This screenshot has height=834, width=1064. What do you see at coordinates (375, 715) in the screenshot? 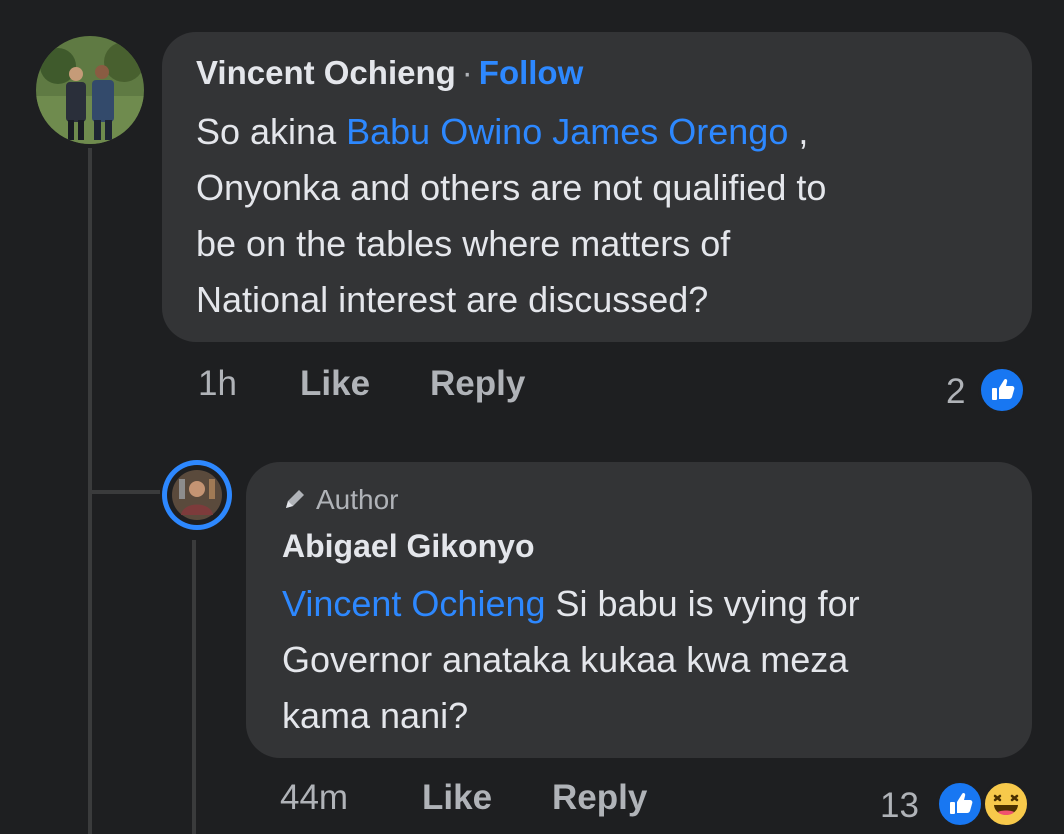
I see `reply-line-3: kama nani?` at bounding box center [375, 715].